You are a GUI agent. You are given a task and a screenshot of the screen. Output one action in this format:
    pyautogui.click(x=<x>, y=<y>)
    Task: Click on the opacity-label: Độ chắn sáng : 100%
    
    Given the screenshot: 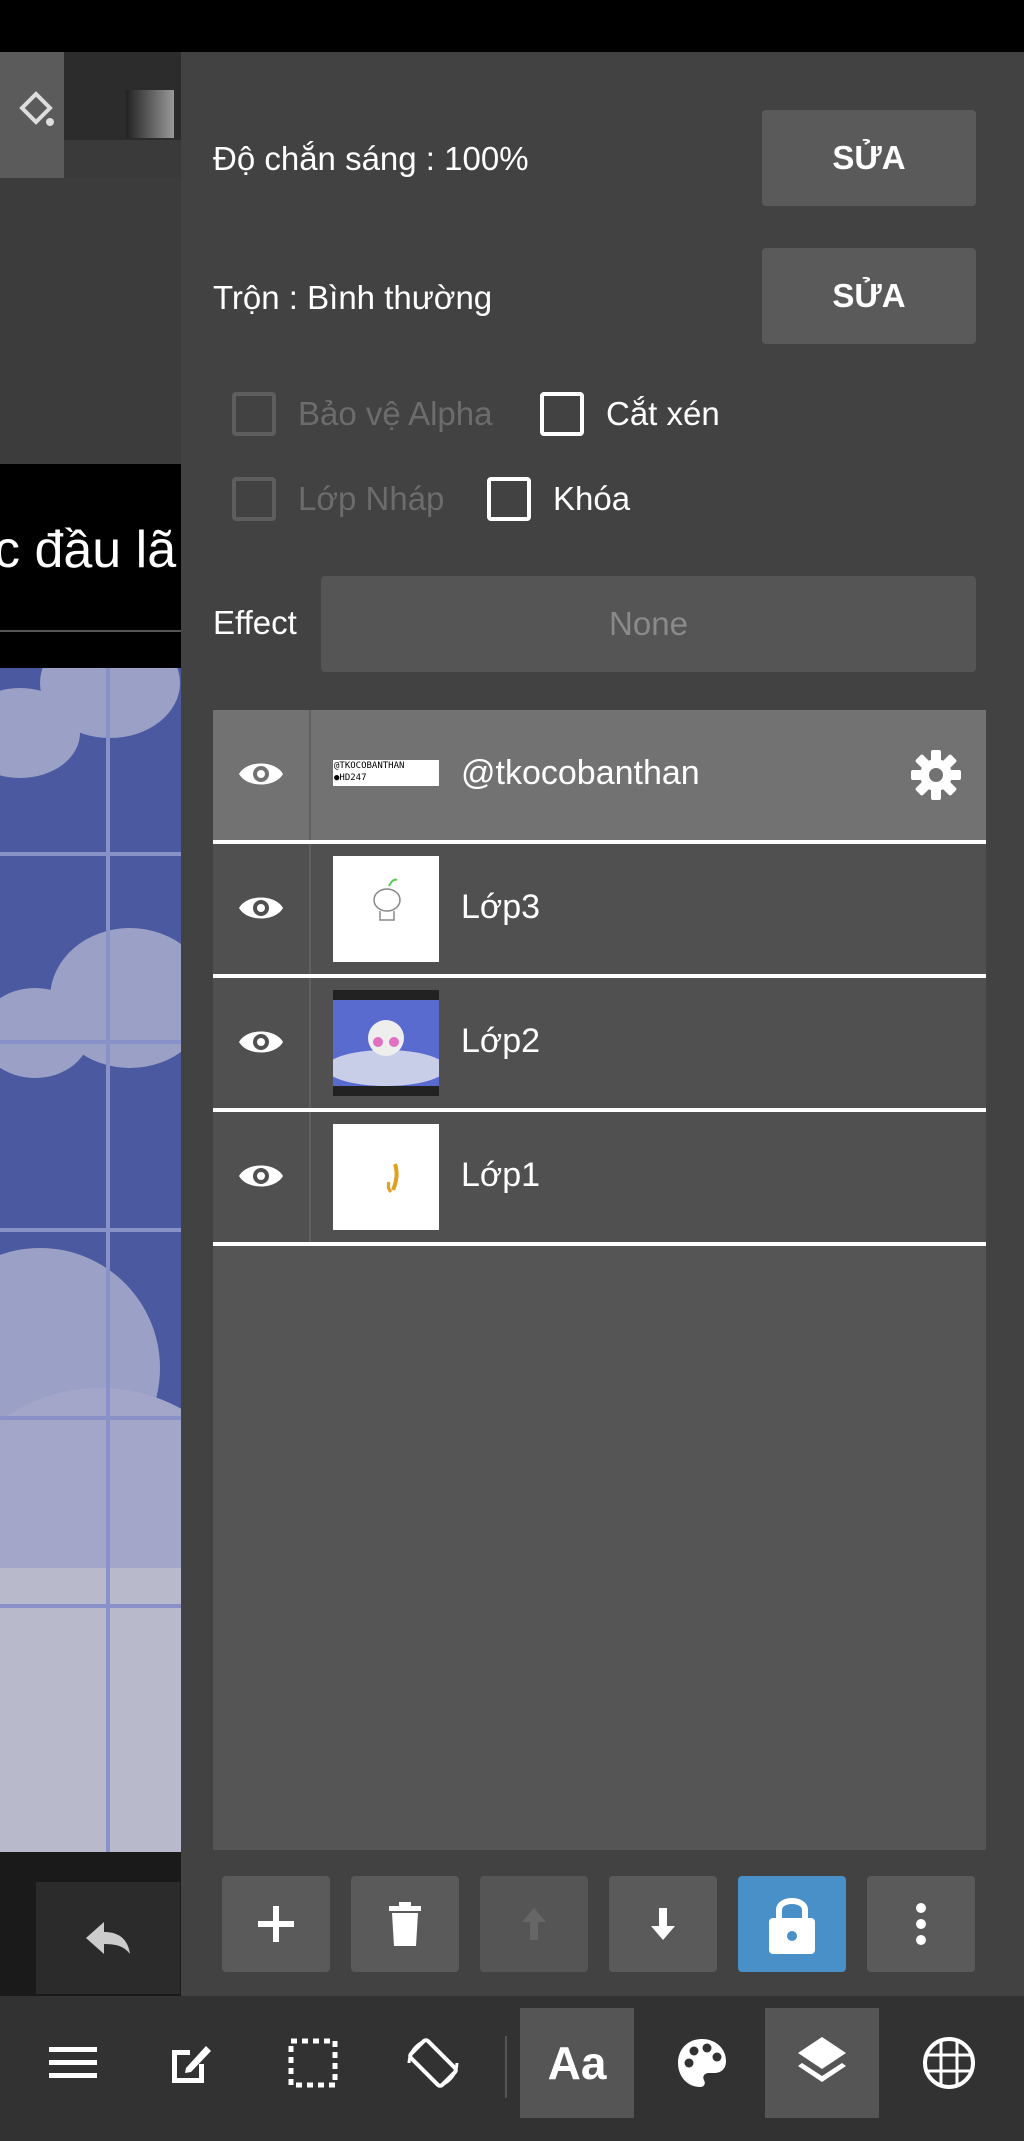 What is the action you would take?
    pyautogui.click(x=371, y=158)
    